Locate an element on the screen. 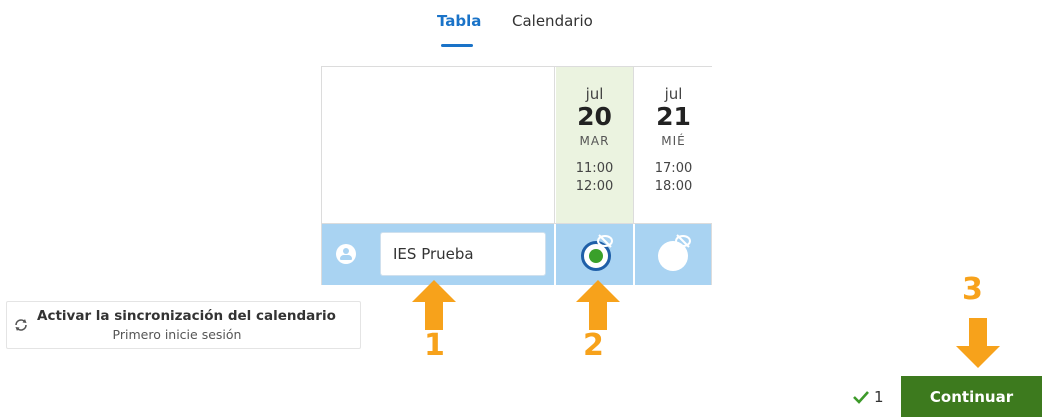 Image resolution: width=1042 pixels, height=417 pixels. check-icon is located at coordinates (861, 397).